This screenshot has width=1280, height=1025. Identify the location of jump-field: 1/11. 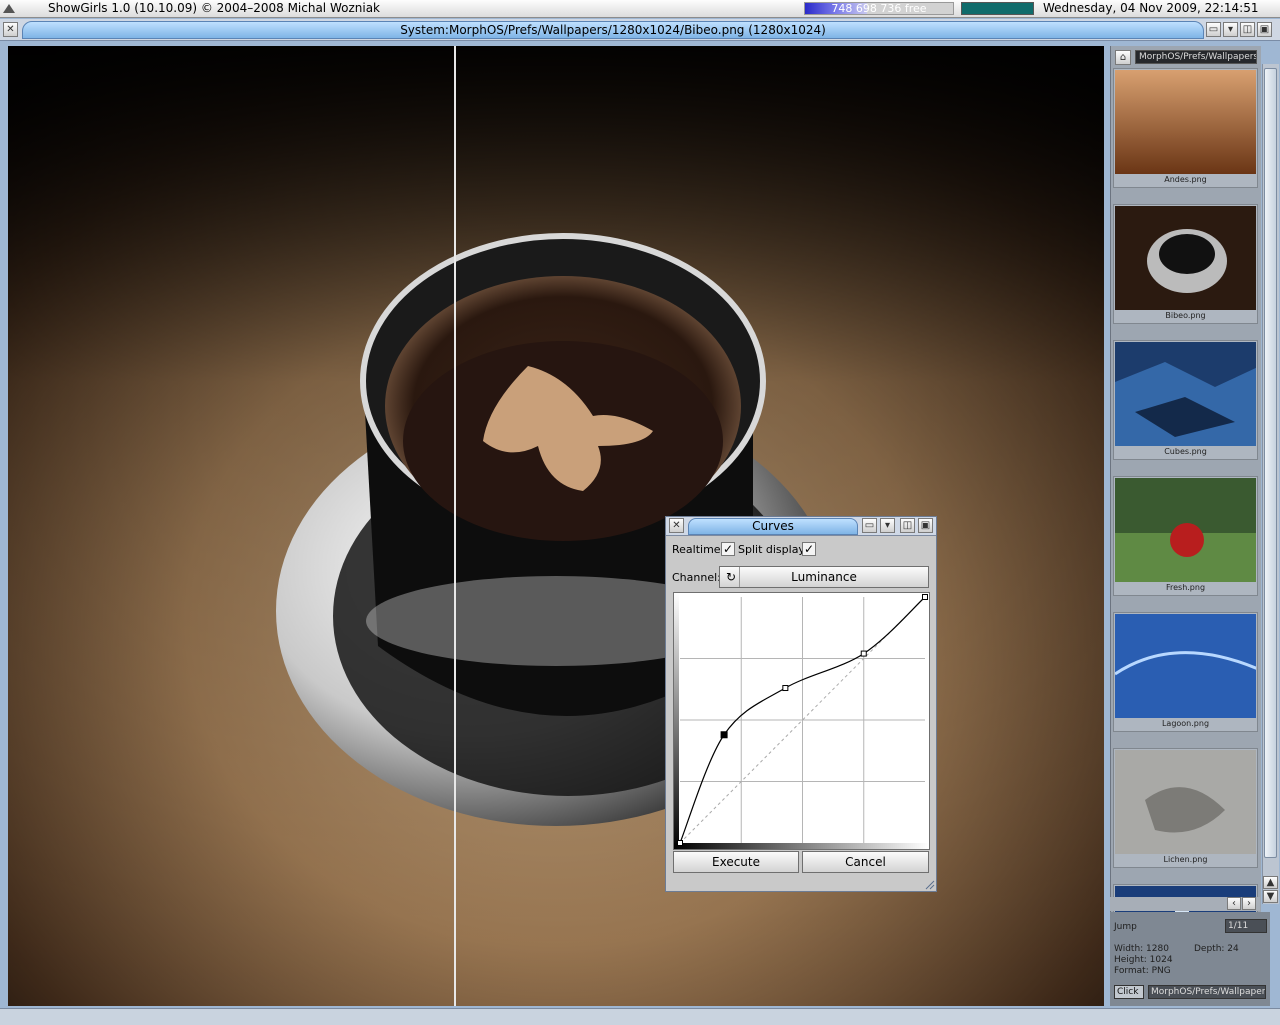
(1246, 926).